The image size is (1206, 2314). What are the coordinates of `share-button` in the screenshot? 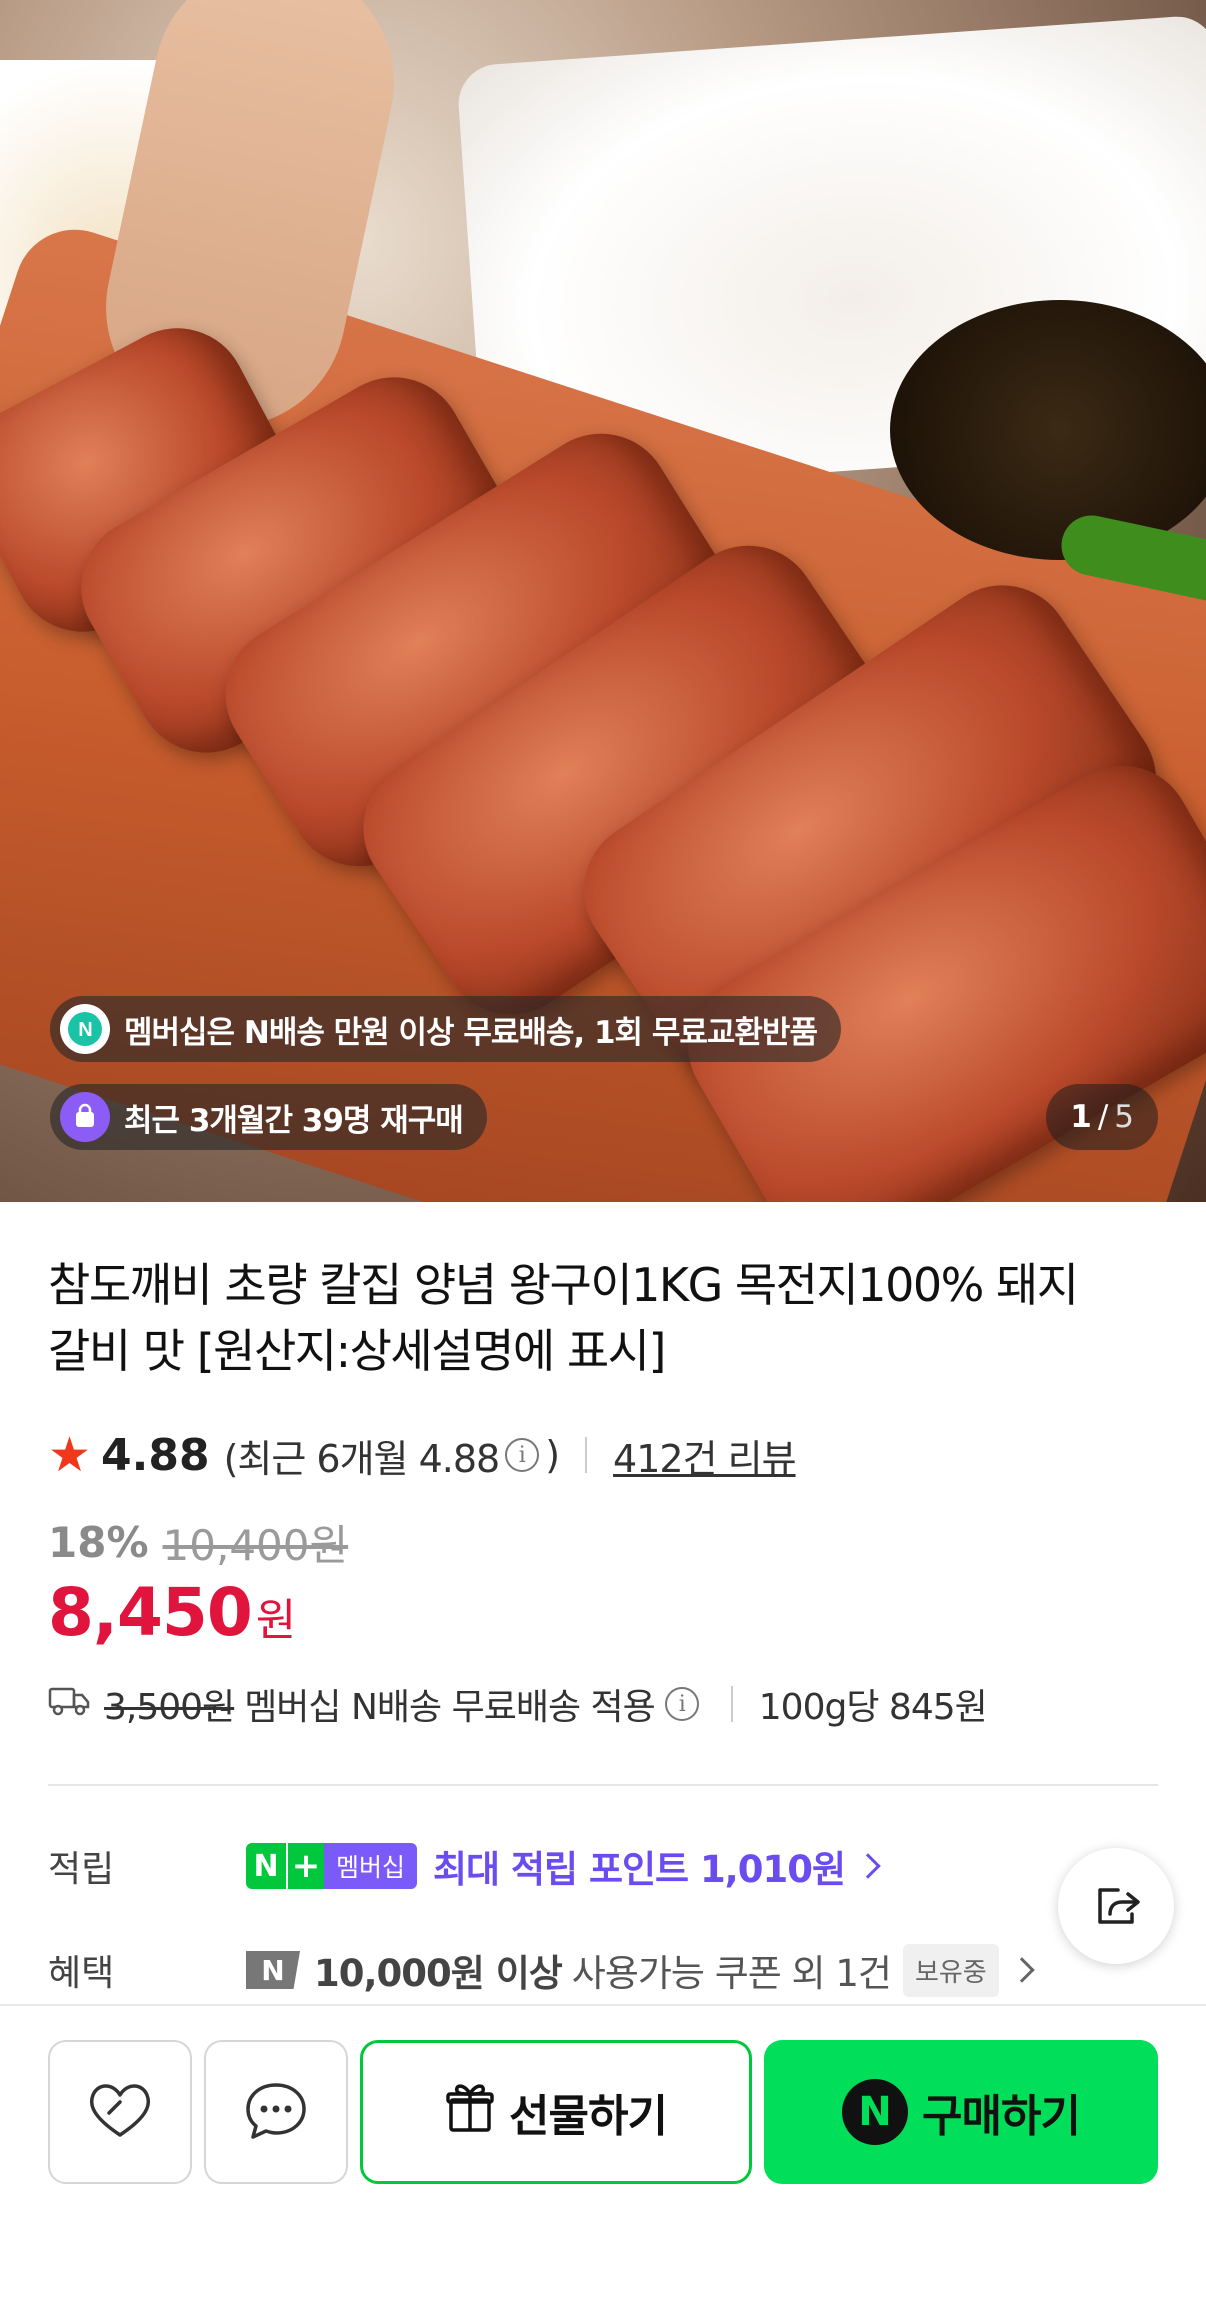 It's located at (1116, 1906).